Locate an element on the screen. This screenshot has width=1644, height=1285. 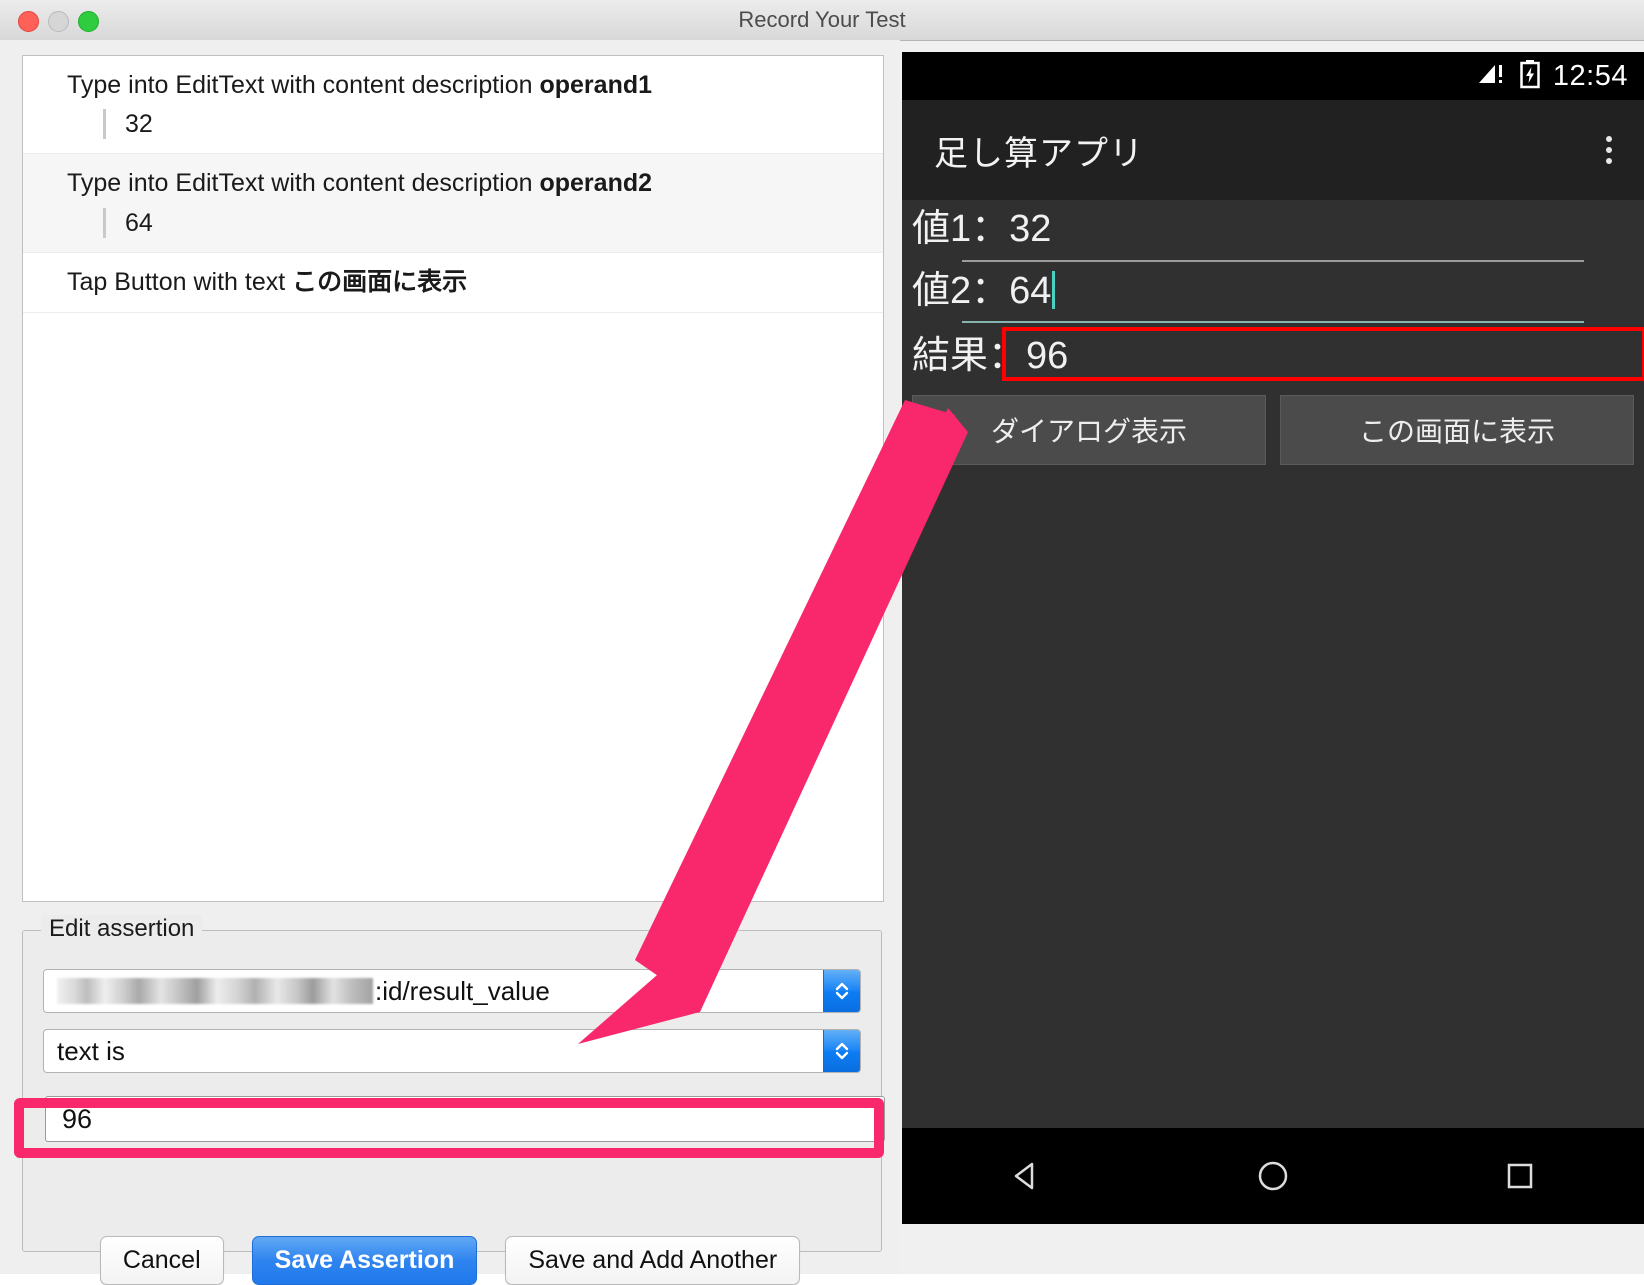
step-target: operand2 is located at coordinates (596, 183).